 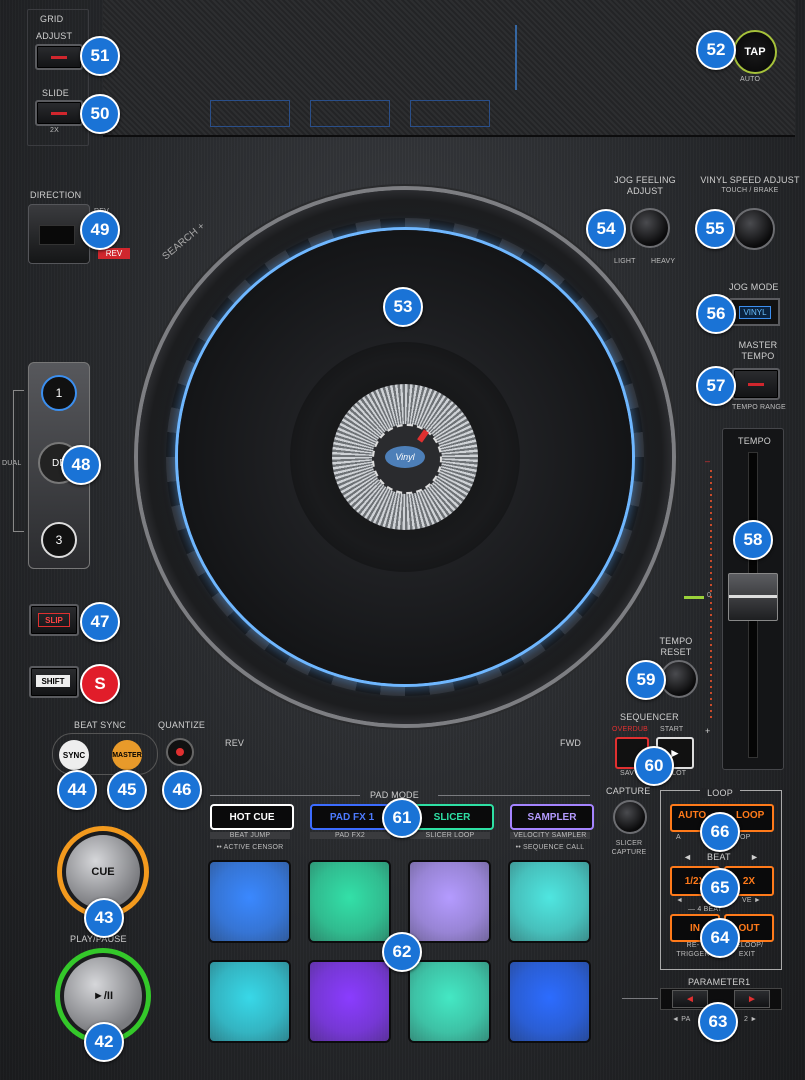 What do you see at coordinates (679, 773) in the screenshot?
I see `seq-slot-label: LOT` at bounding box center [679, 773].